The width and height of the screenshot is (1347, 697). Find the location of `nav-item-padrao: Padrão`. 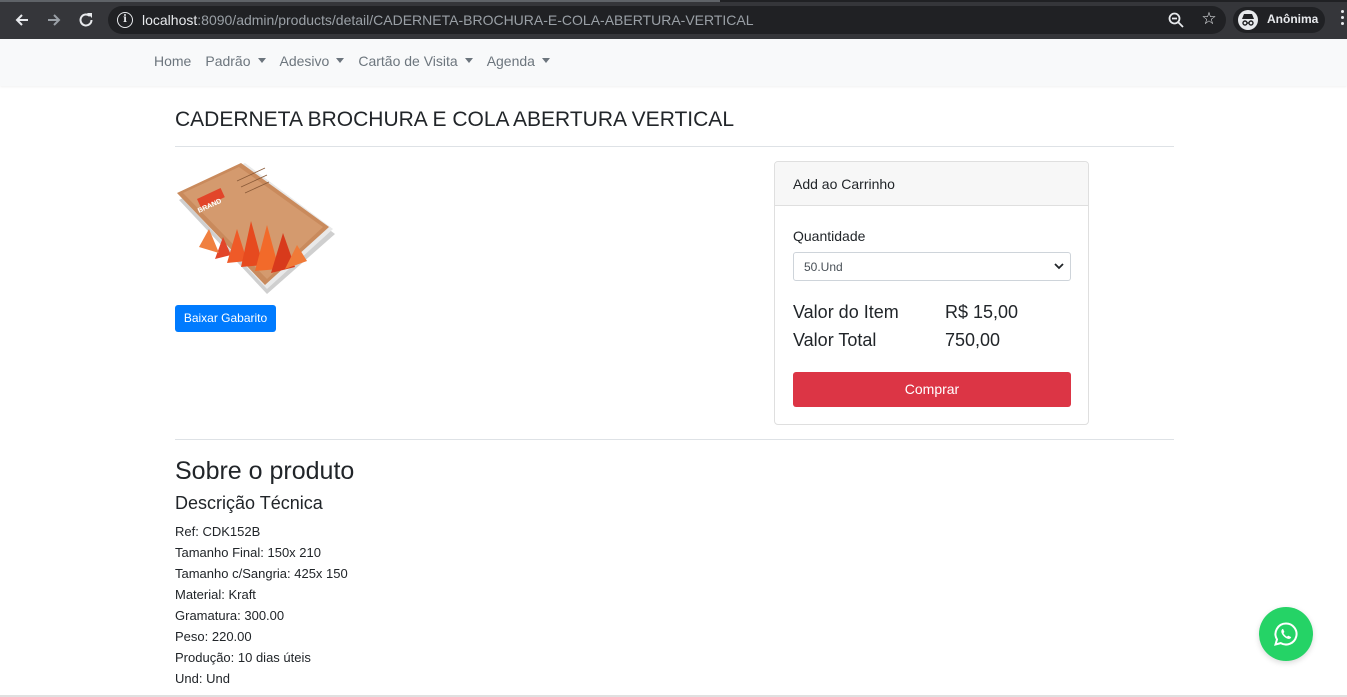

nav-item-padrao: Padrão is located at coordinates (235, 61).